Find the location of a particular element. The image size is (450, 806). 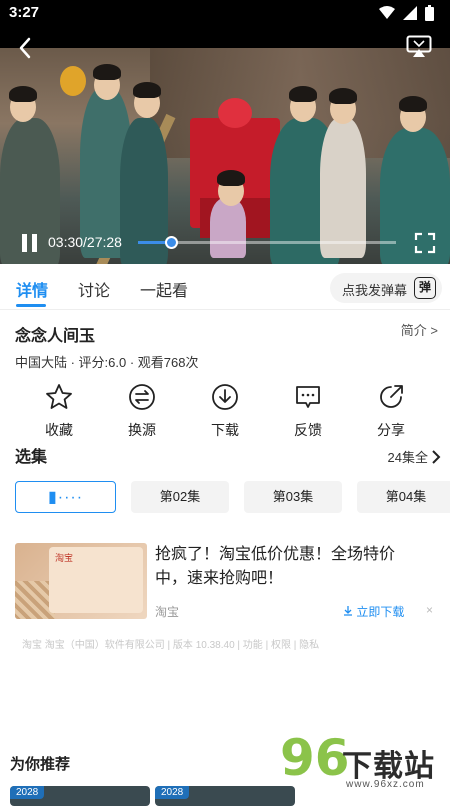

action-row: 收藏 换源 下载 反馈 分享 is located at coordinates (225, 410).